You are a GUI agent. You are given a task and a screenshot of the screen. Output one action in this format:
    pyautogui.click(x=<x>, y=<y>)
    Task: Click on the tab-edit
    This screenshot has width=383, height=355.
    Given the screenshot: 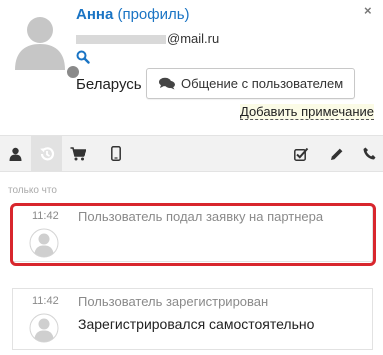 What is the action you would take?
    pyautogui.click(x=336, y=153)
    